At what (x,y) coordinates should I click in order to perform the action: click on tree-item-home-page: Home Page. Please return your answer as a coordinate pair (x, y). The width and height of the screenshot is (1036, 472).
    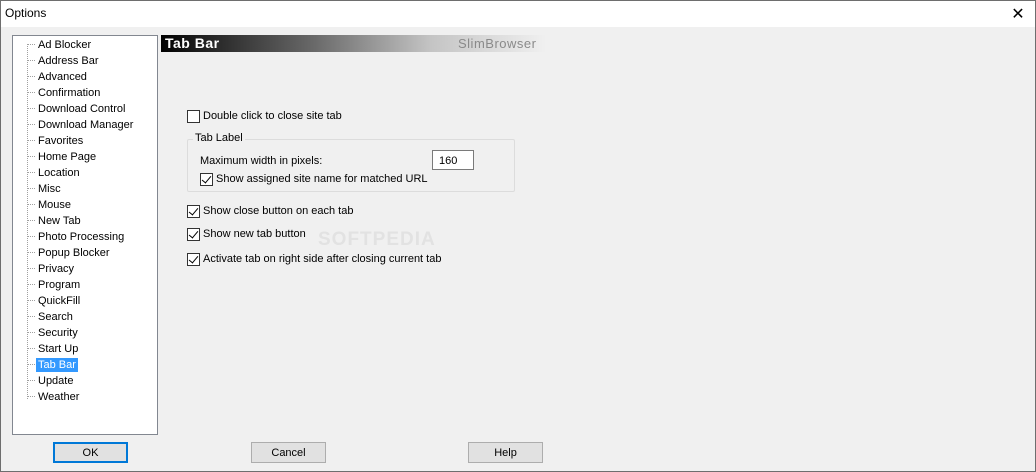
    Looking at the image, I should click on (62, 156).